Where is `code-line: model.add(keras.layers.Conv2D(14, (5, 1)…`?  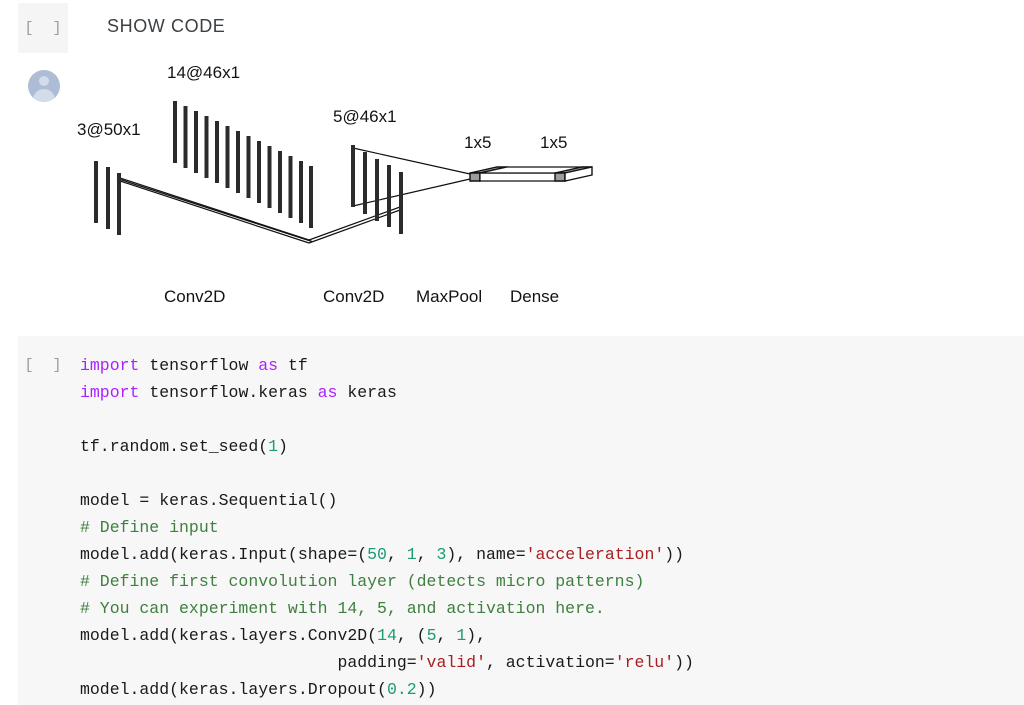
code-line: model.add(keras.layers.Conv2D(14, (5, 1)… is located at coordinates (552, 635).